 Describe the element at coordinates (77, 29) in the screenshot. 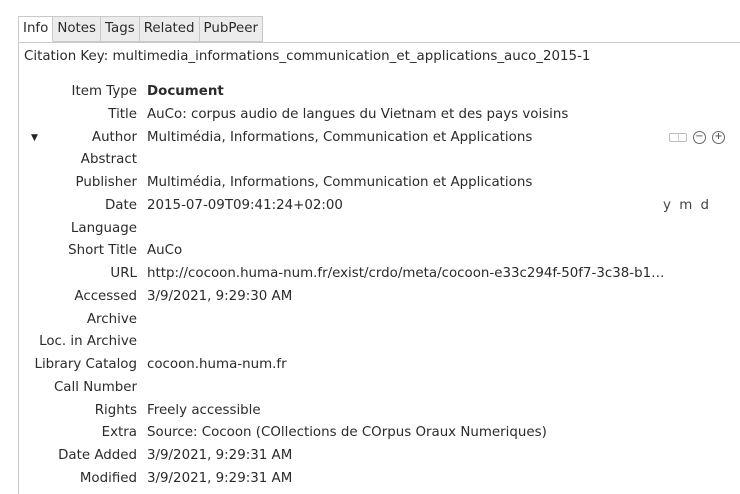

I see `tab-notes: Notes` at that location.